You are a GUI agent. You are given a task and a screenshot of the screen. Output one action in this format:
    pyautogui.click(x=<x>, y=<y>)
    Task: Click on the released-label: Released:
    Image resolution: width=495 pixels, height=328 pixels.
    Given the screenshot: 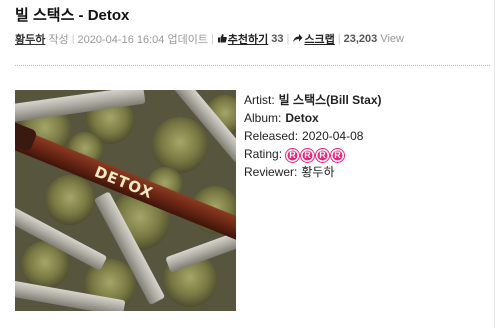 What is the action you would take?
    pyautogui.click(x=271, y=136)
    